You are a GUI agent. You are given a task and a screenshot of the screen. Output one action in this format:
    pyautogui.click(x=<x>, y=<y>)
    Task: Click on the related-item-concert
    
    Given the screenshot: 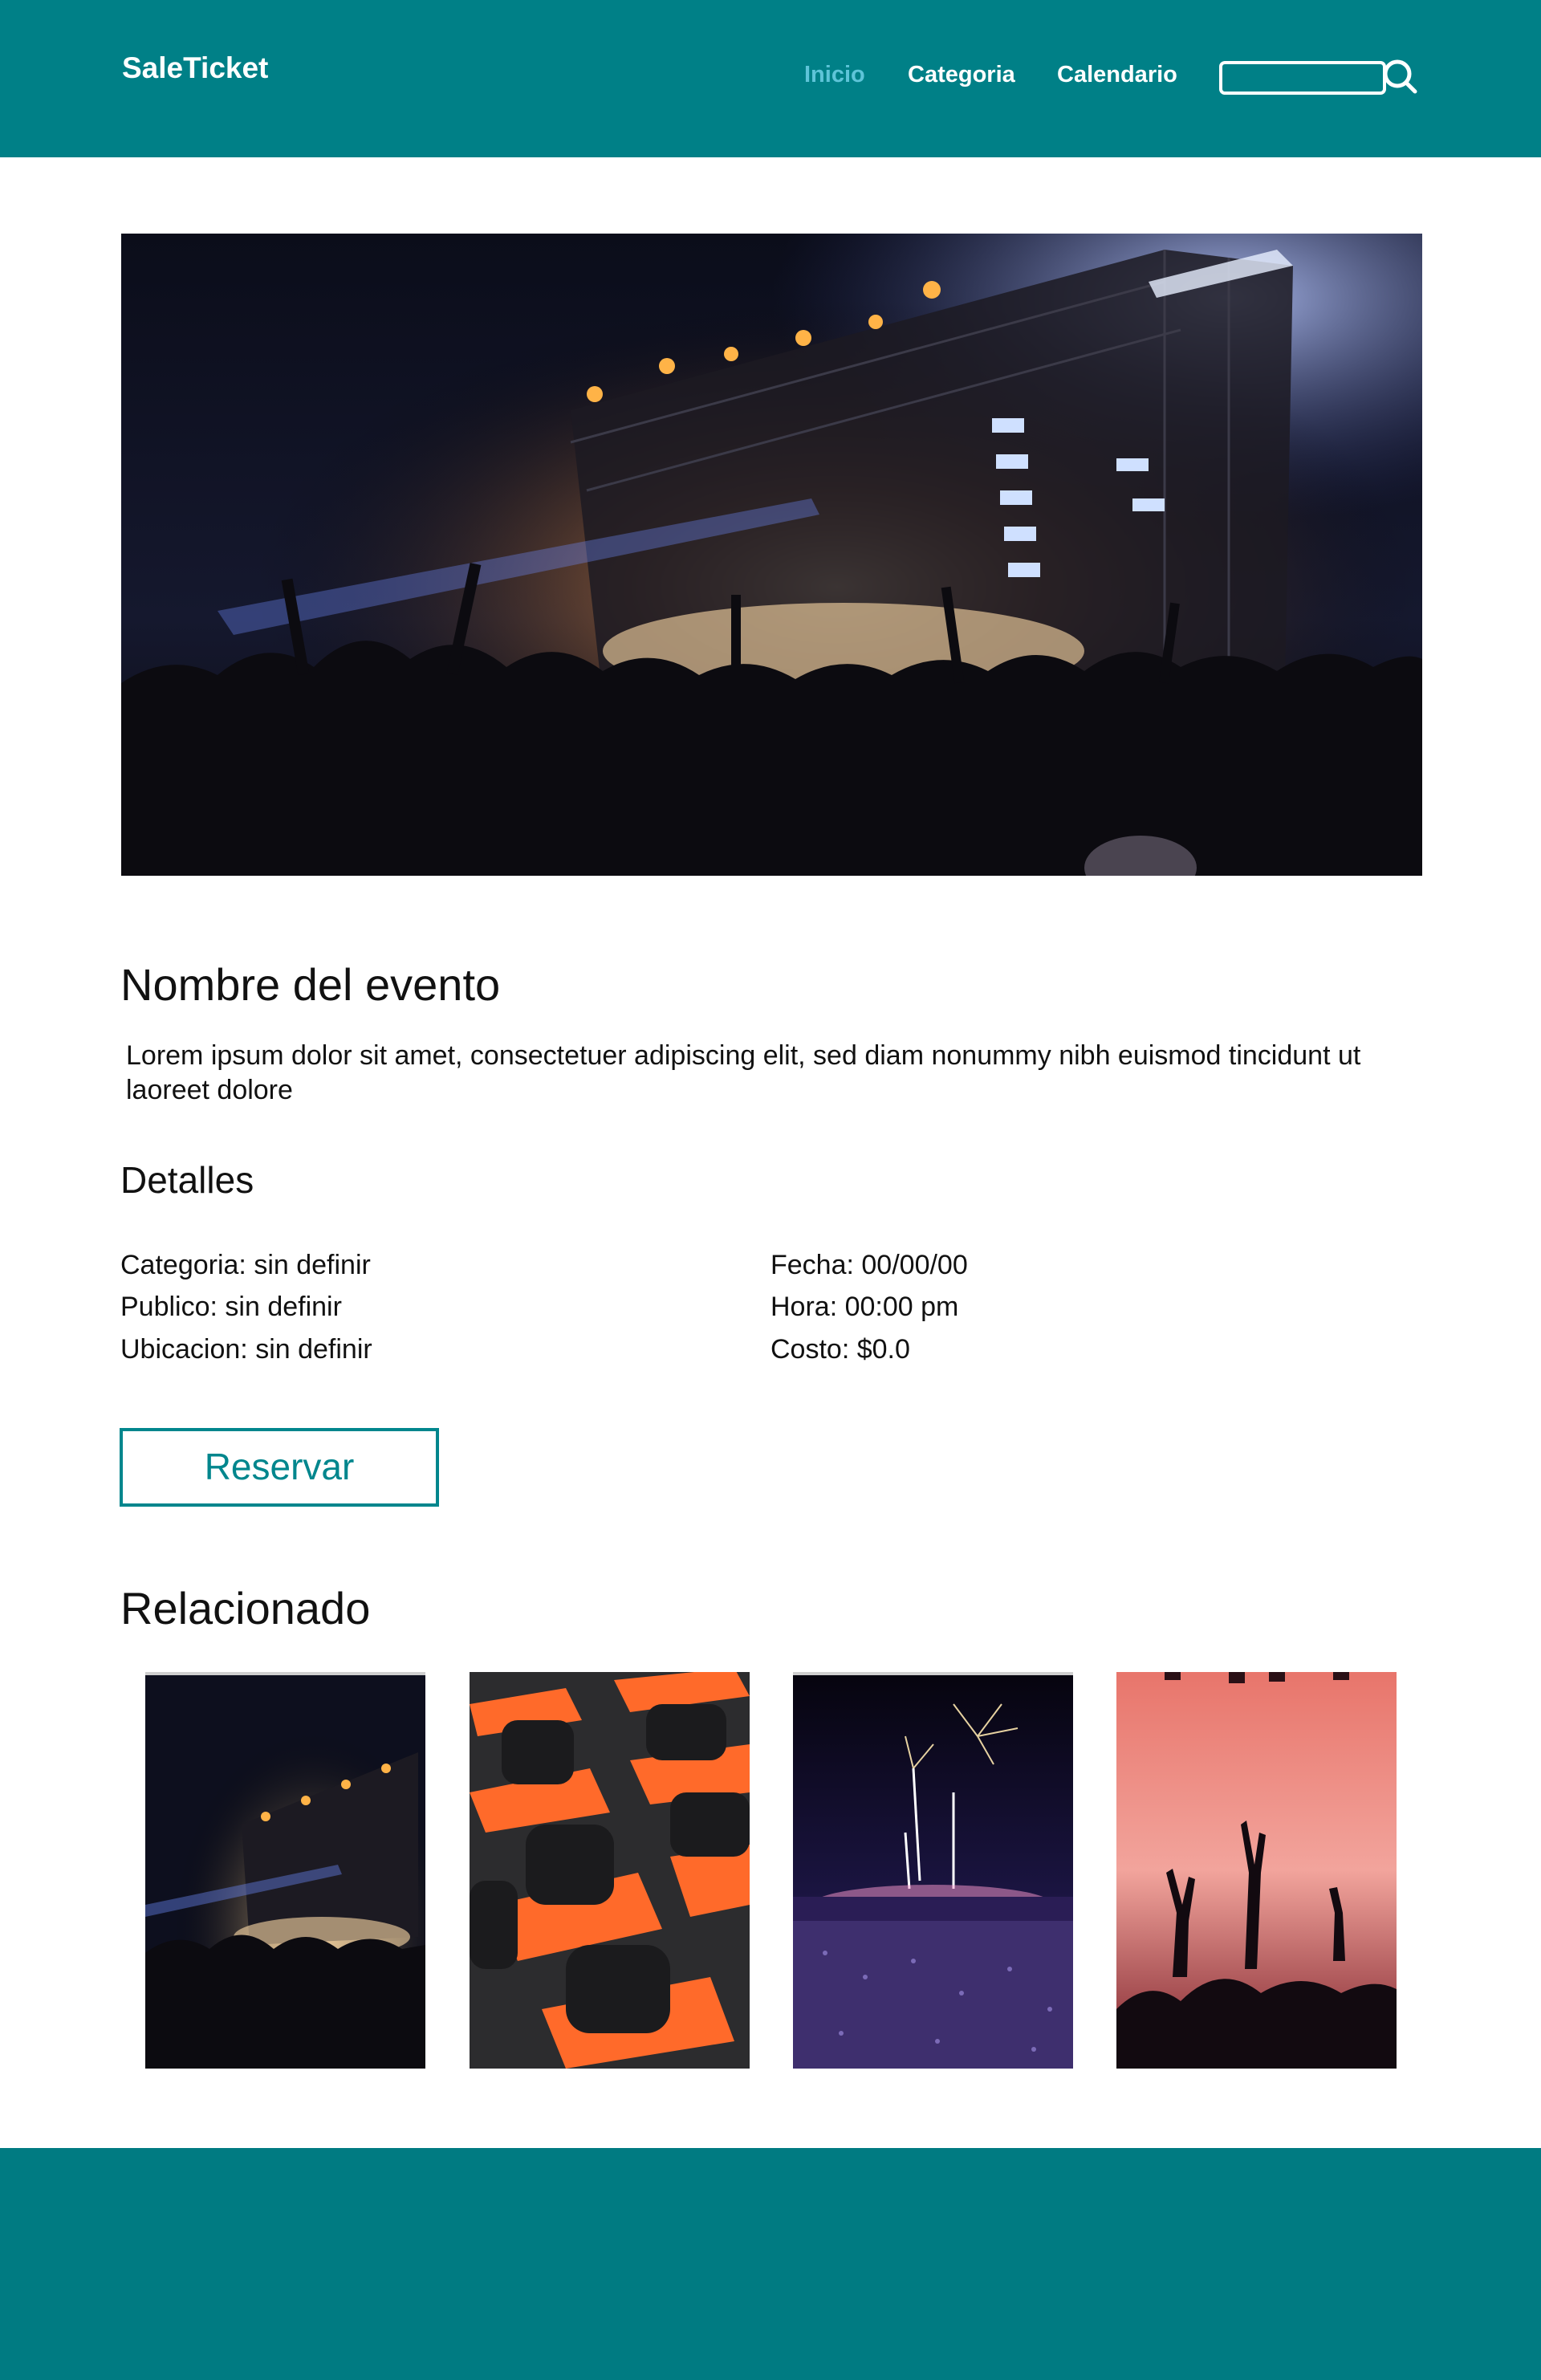 What is the action you would take?
    pyautogui.click(x=285, y=1870)
    